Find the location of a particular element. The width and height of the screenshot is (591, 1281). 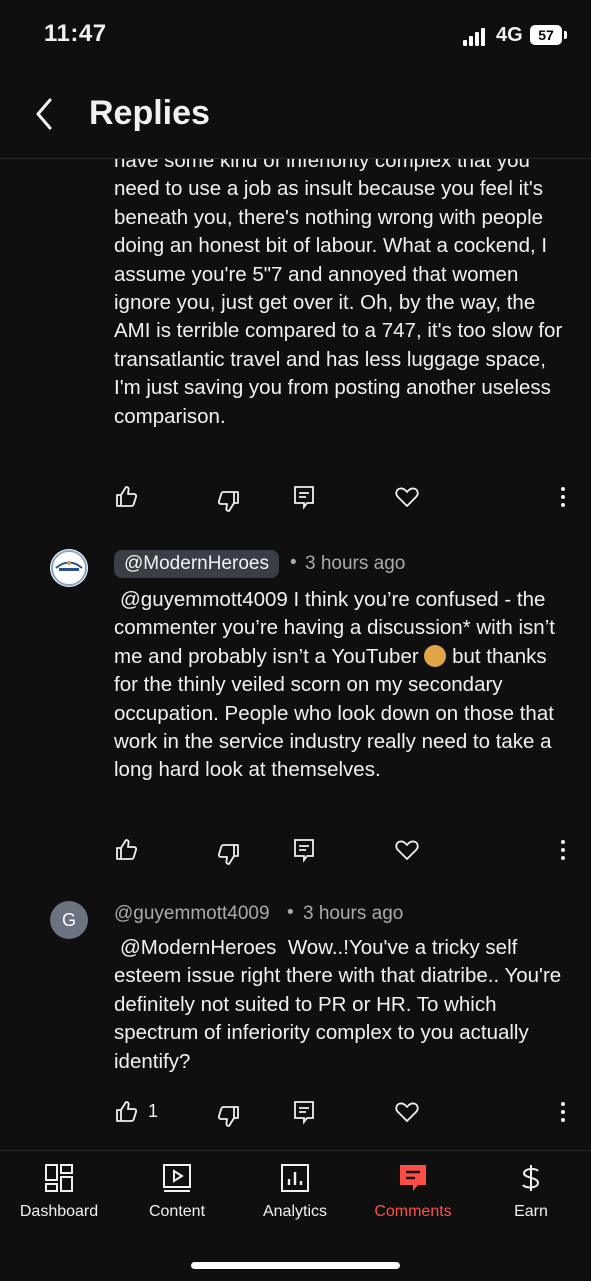

nav-content: Content is located at coordinates (177, 1196).